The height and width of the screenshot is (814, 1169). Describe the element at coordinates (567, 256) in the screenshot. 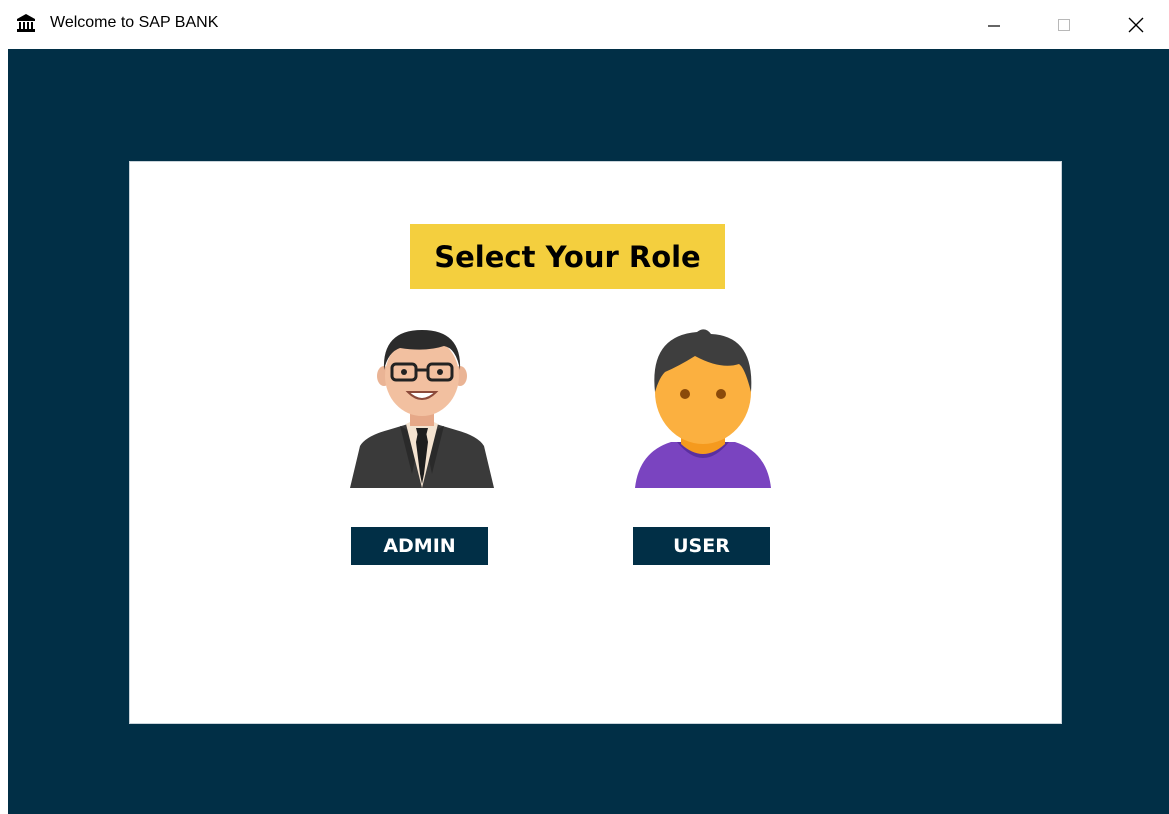

I see `page-title: Select Your Role` at that location.